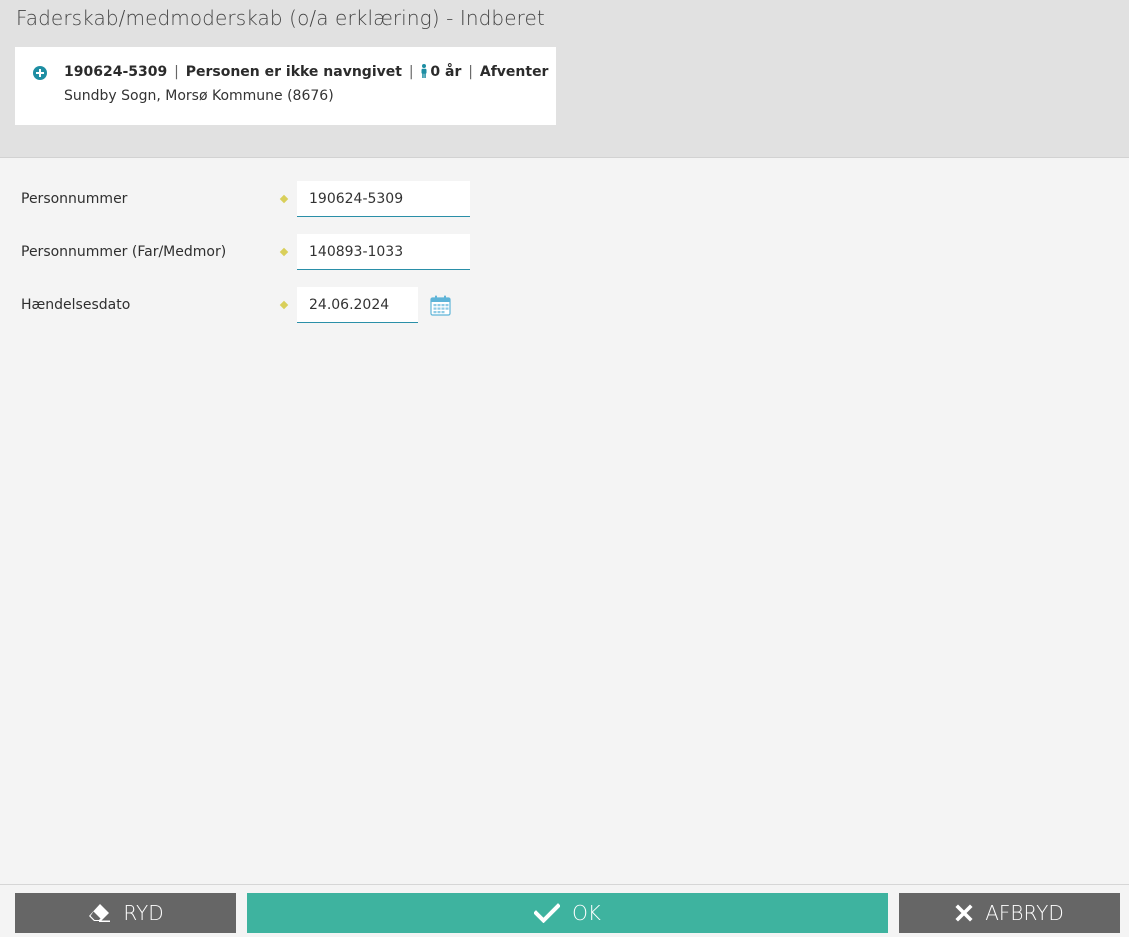  Describe the element at coordinates (424, 71) in the screenshot. I see `person-icon` at that location.